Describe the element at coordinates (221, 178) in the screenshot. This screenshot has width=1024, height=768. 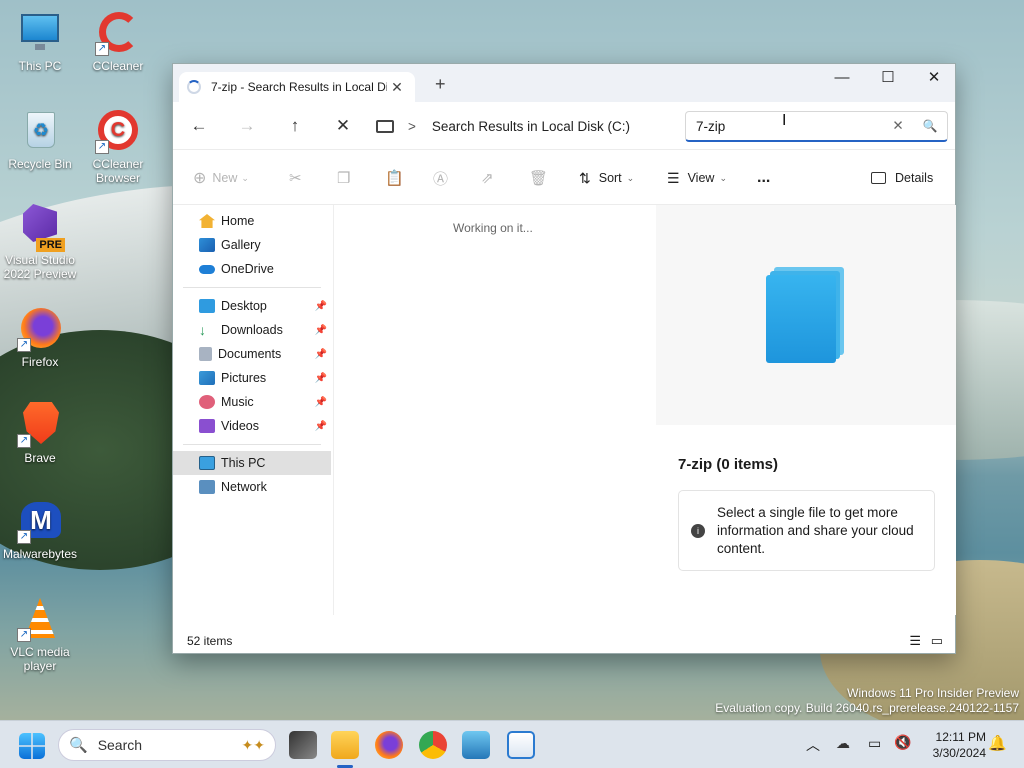
I see `new-button: ⊕ New ⌄` at that location.